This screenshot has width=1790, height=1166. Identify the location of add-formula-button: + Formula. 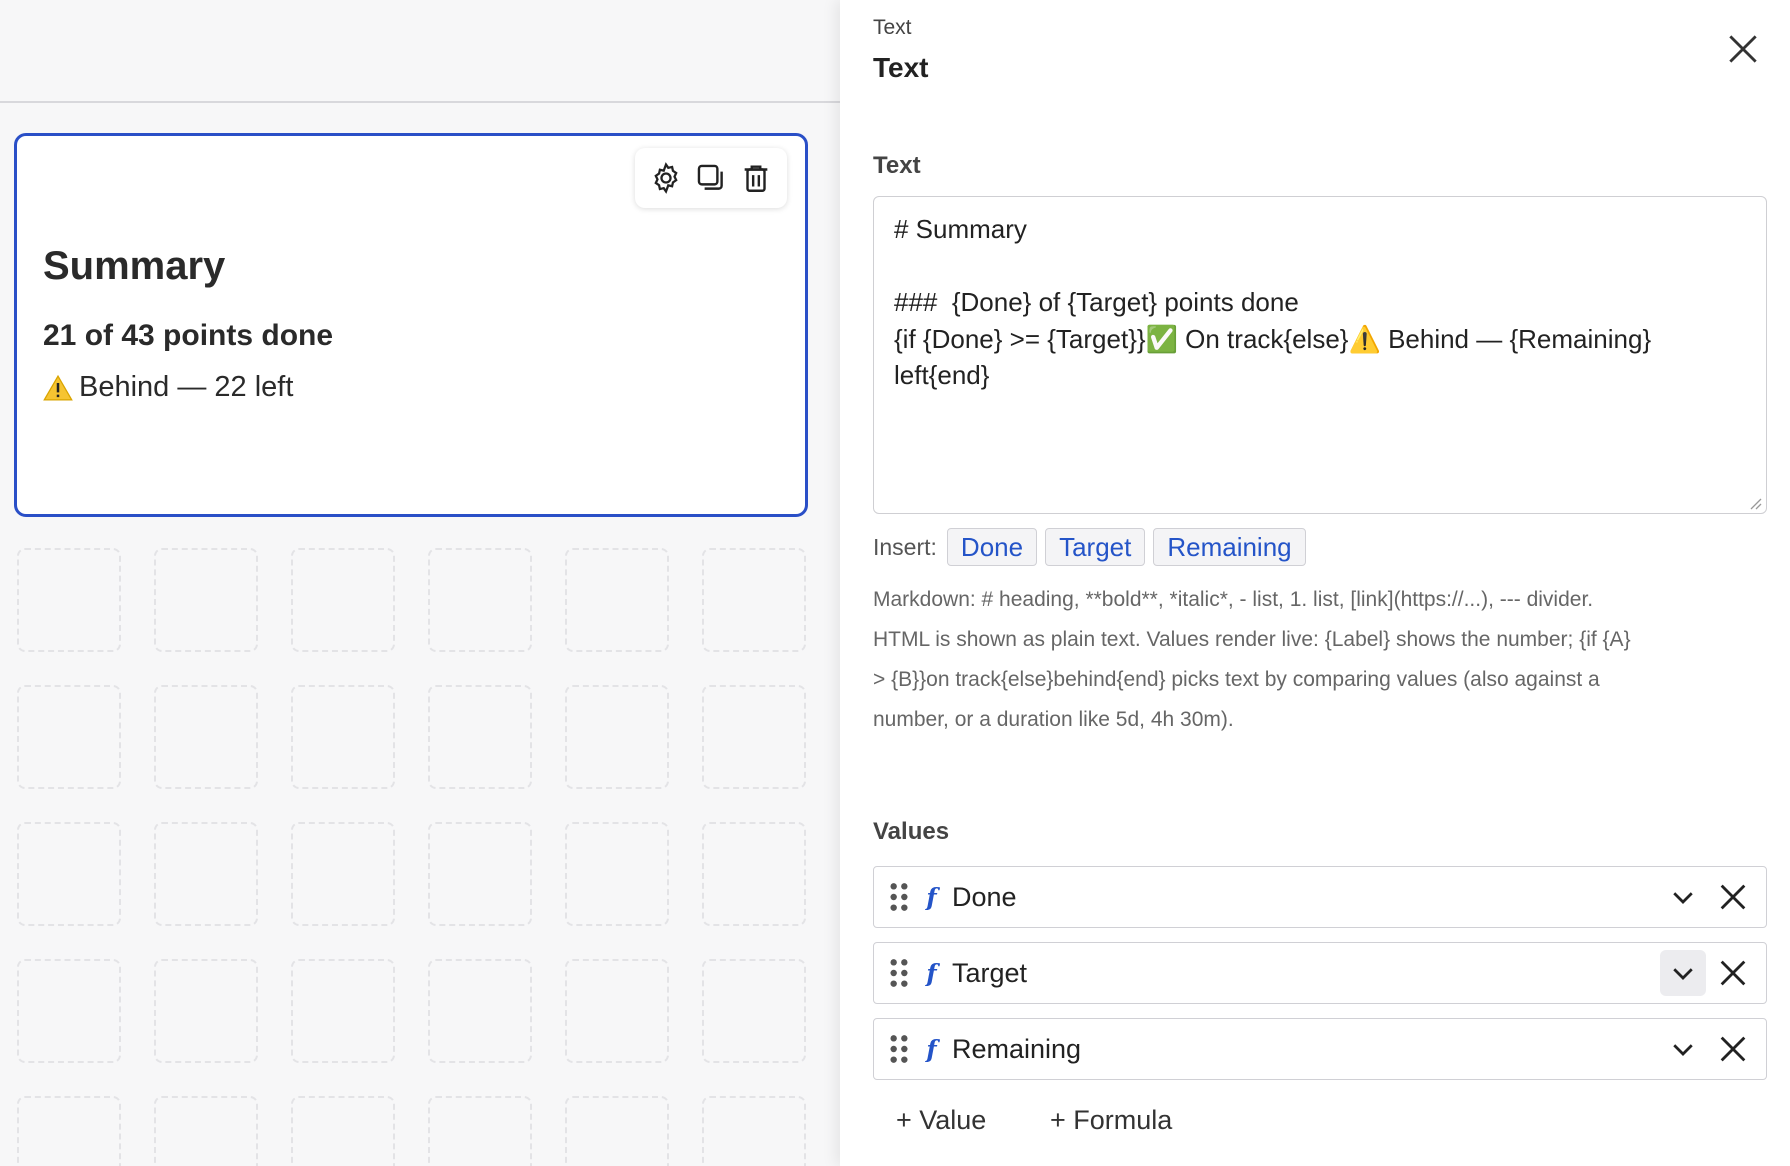
(1111, 1120).